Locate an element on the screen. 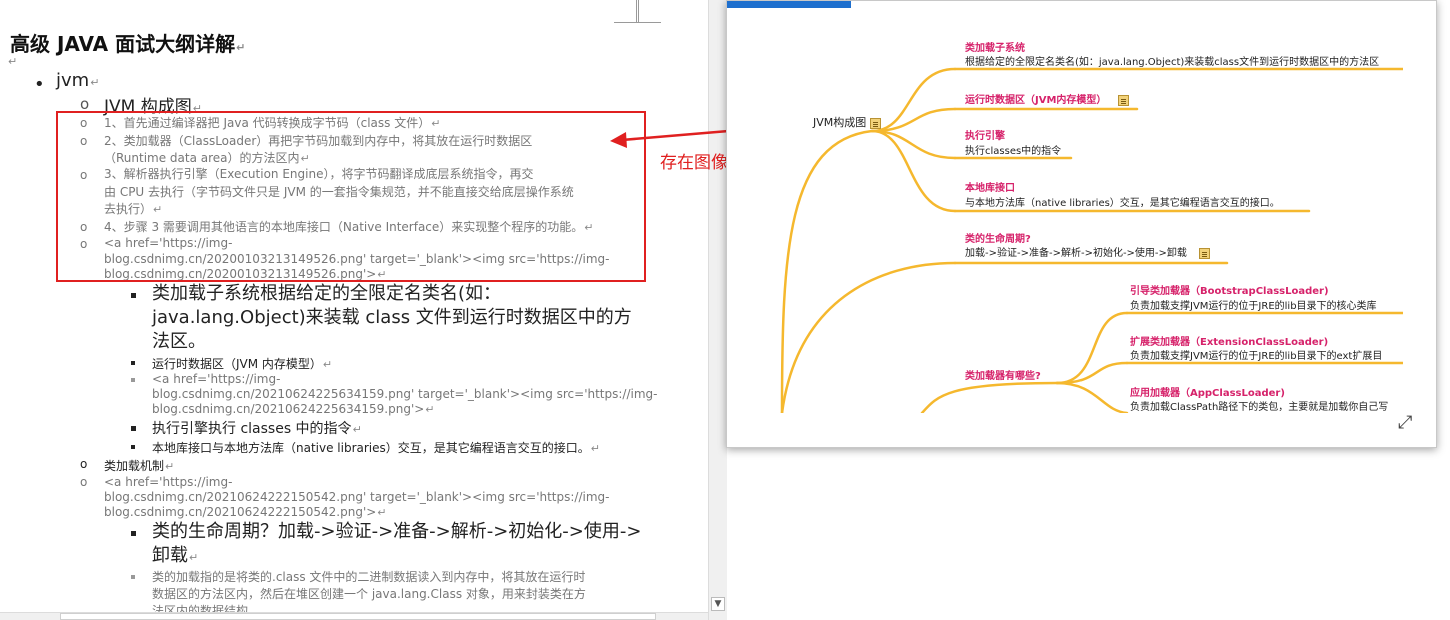  expand-icon: ⤢ is located at coordinates (1405, 422).